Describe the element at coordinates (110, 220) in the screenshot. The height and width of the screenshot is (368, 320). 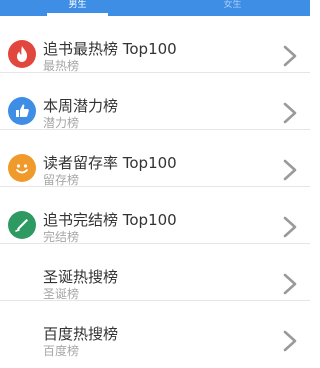
I see `ranking-title: 追书完结榜 Top100` at that location.